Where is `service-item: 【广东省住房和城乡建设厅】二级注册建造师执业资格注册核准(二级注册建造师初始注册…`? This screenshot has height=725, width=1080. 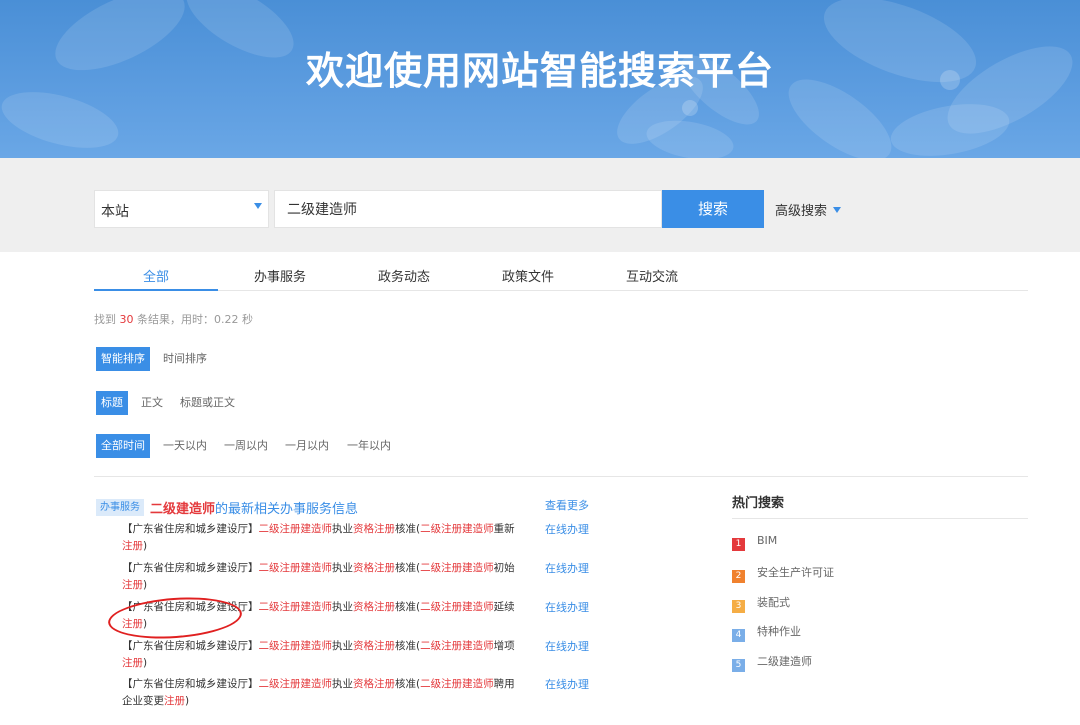 service-item: 【广东省住房和城乡建设厅】二级注册建造师执业资格注册核准(二级注册建造师初始注册… is located at coordinates (322, 577).